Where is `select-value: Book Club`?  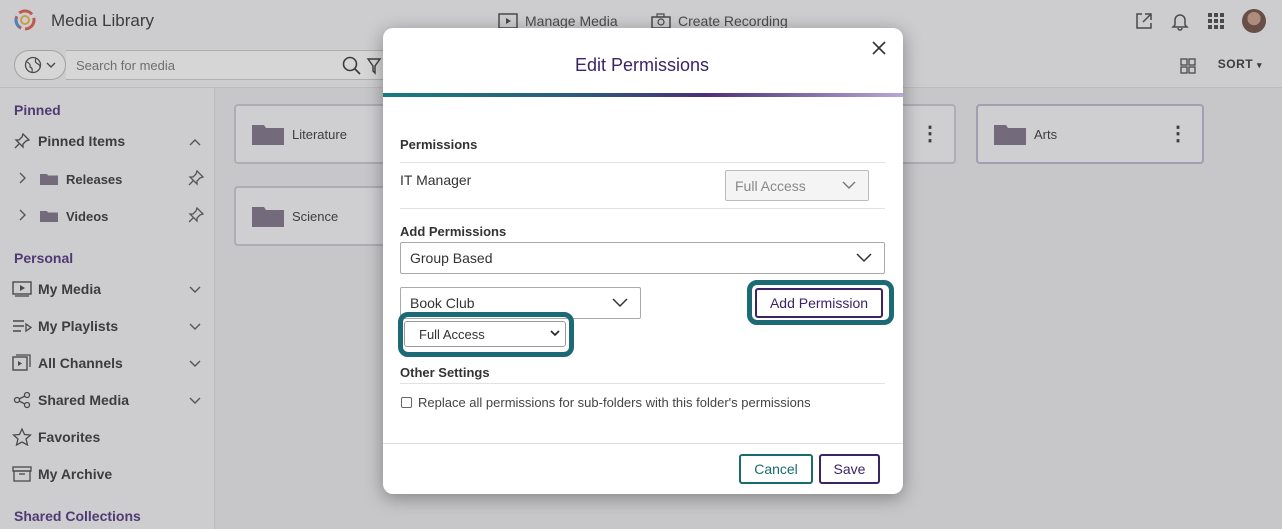
select-value: Book Club is located at coordinates (442, 303).